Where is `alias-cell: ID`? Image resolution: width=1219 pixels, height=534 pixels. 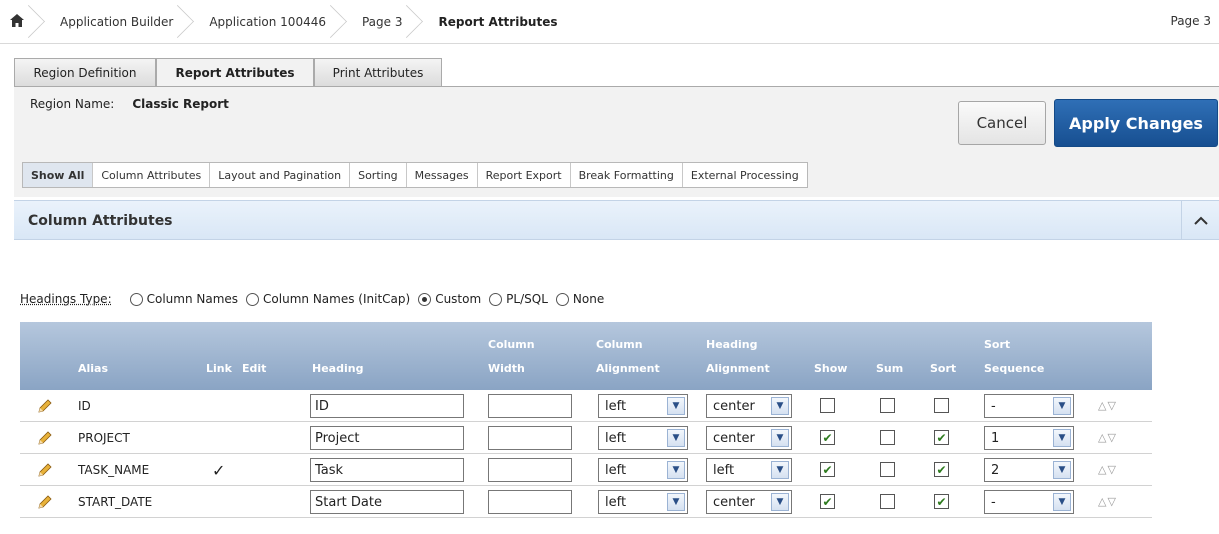 alias-cell: ID is located at coordinates (84, 406).